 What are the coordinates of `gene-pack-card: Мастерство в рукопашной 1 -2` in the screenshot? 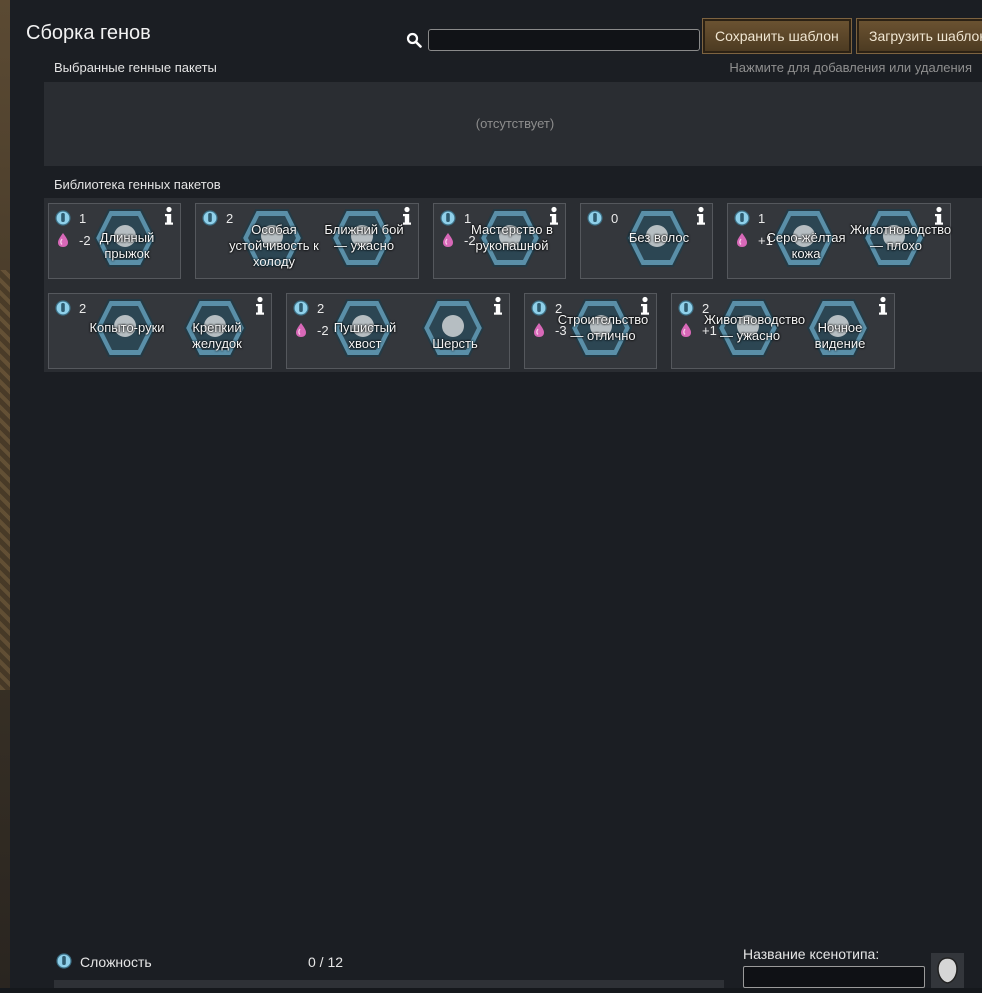 It's located at (499, 241).